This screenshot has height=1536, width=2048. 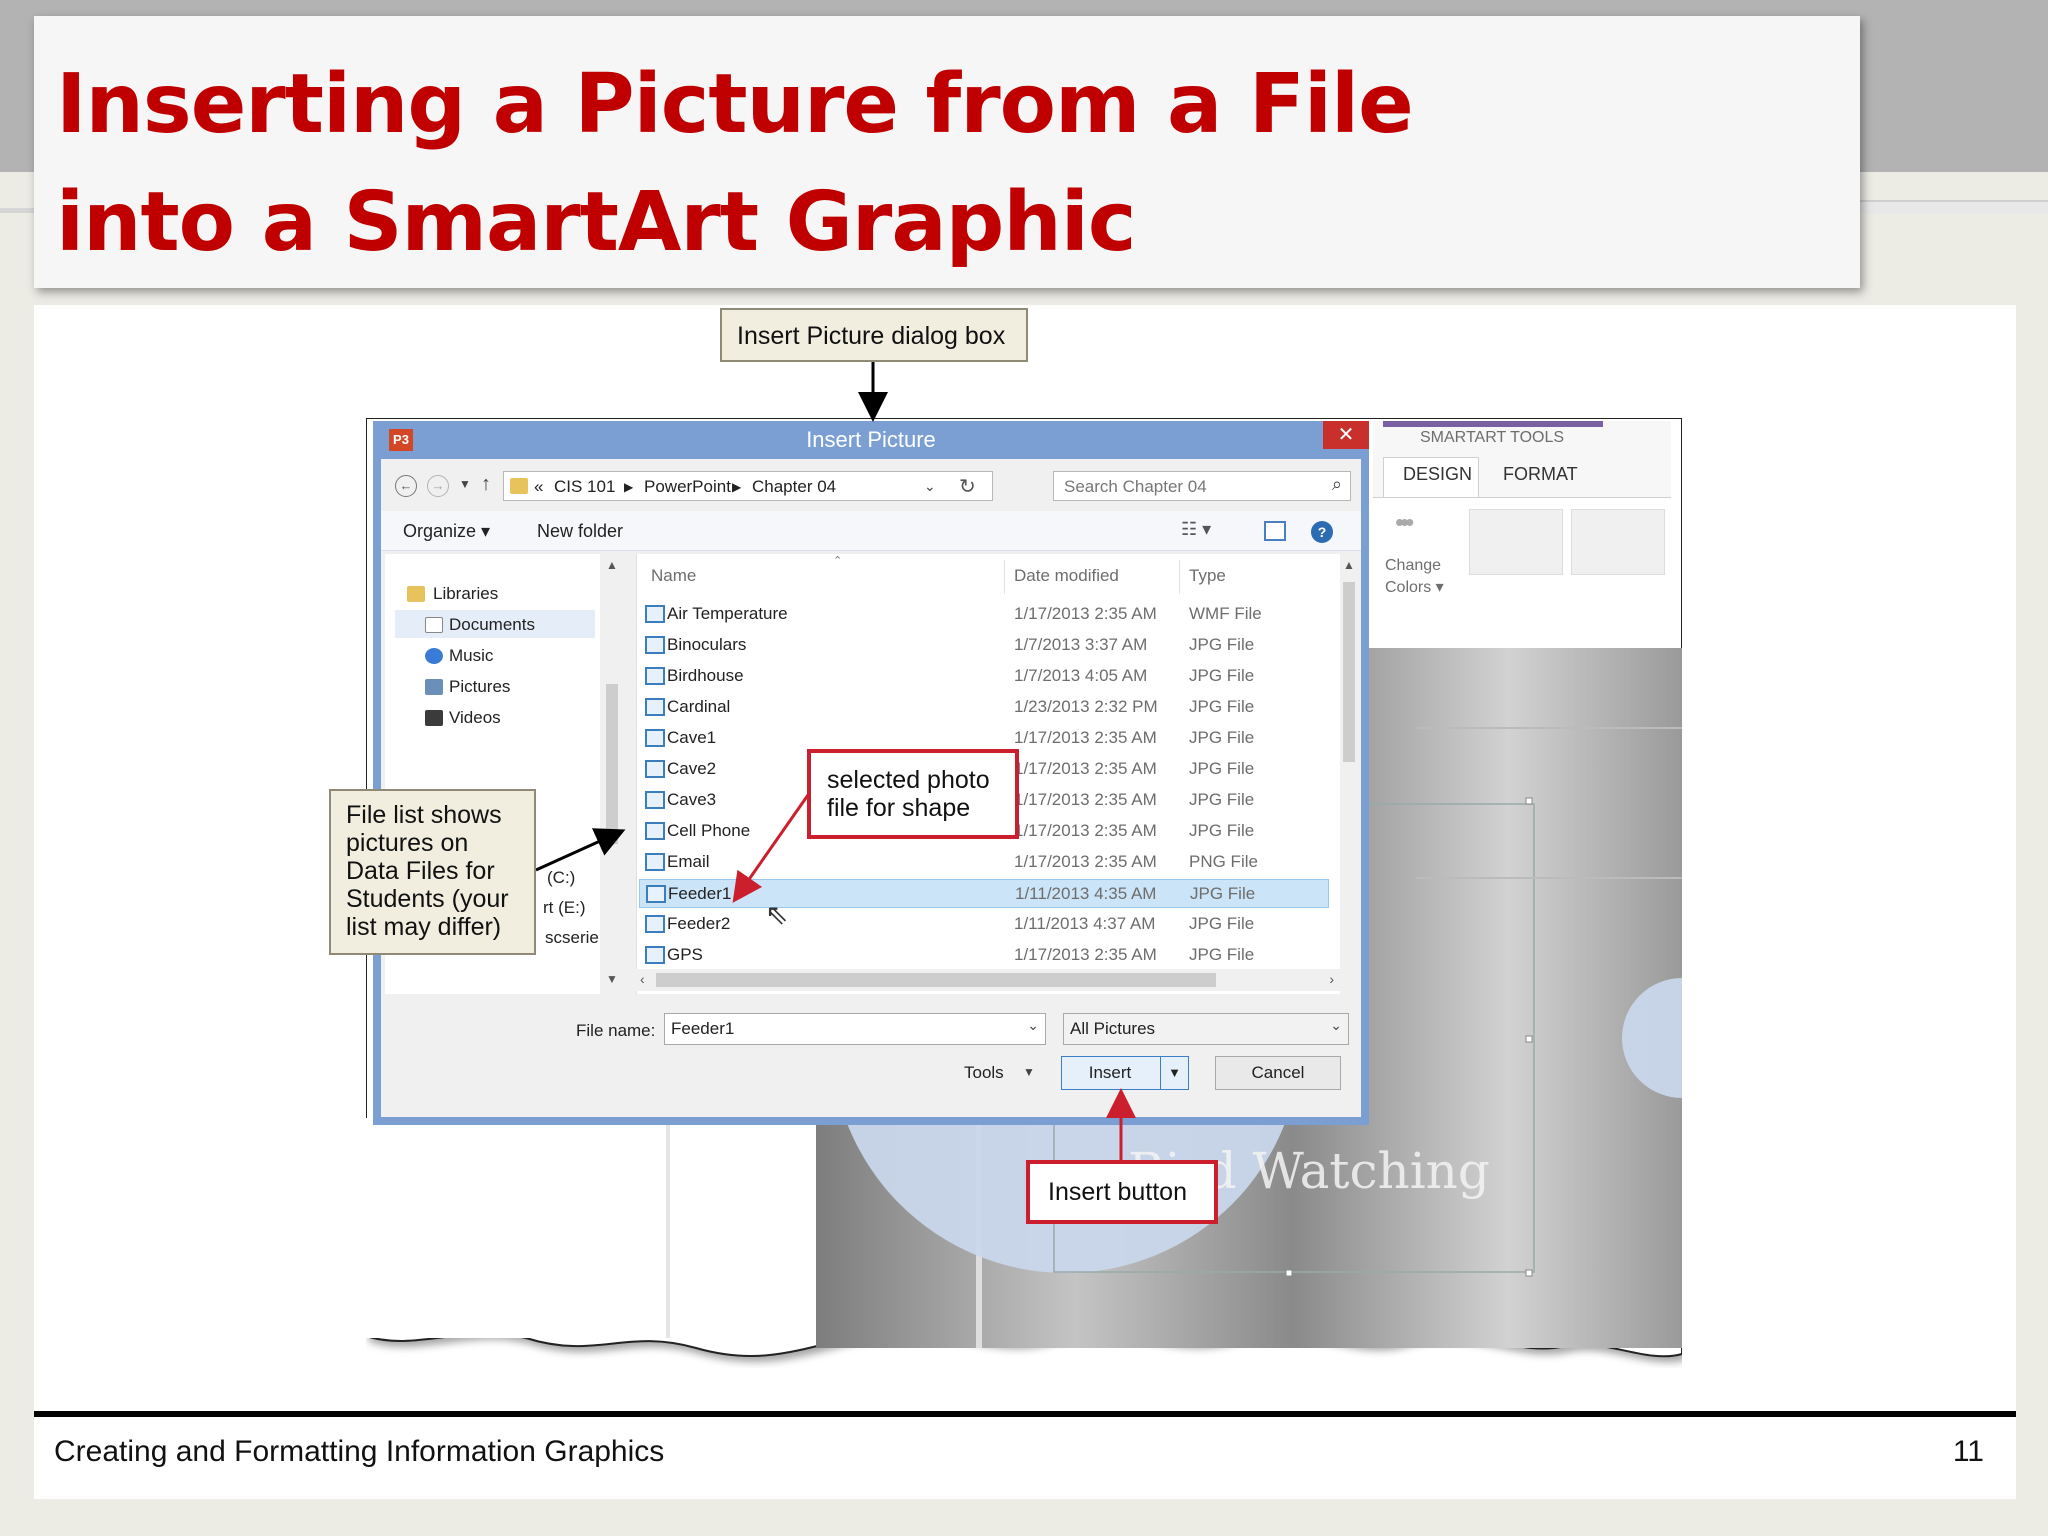 I want to click on callout-file-list-line5: list may differ), so click(x=424, y=927).